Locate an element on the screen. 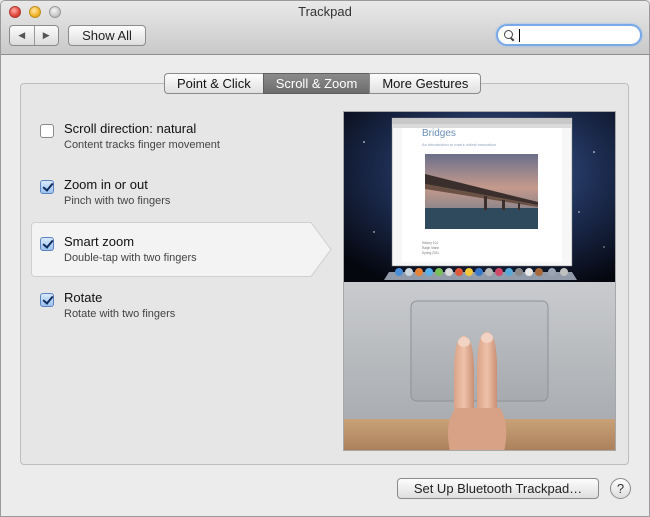 The image size is (650, 517). tab-scroll-zoom: Scroll & Zoom is located at coordinates (316, 83).